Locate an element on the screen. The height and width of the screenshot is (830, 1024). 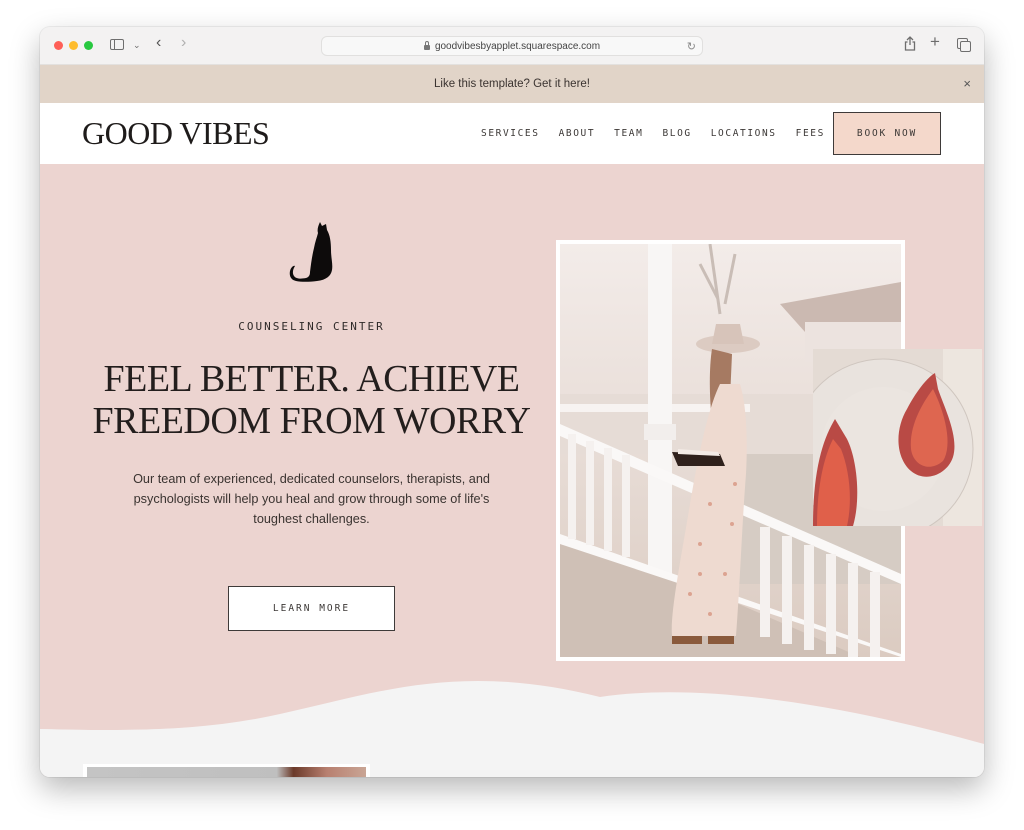
nav-services: SERVICES is located at coordinates (510, 133).